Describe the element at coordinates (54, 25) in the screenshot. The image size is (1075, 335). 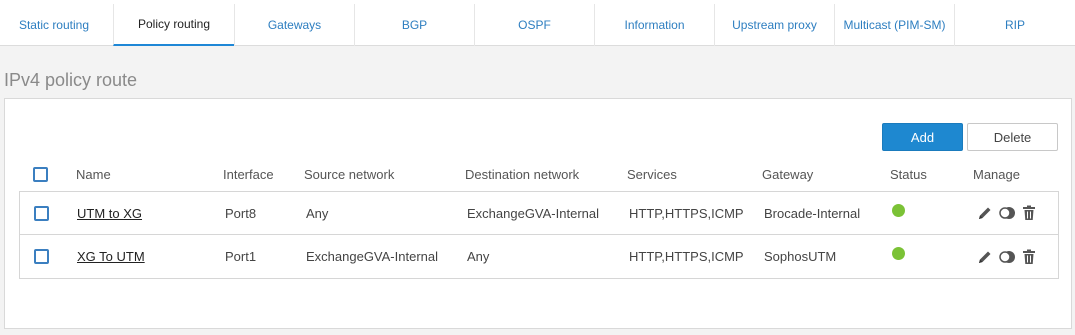
I see `tab-static-routing: Static routing` at that location.